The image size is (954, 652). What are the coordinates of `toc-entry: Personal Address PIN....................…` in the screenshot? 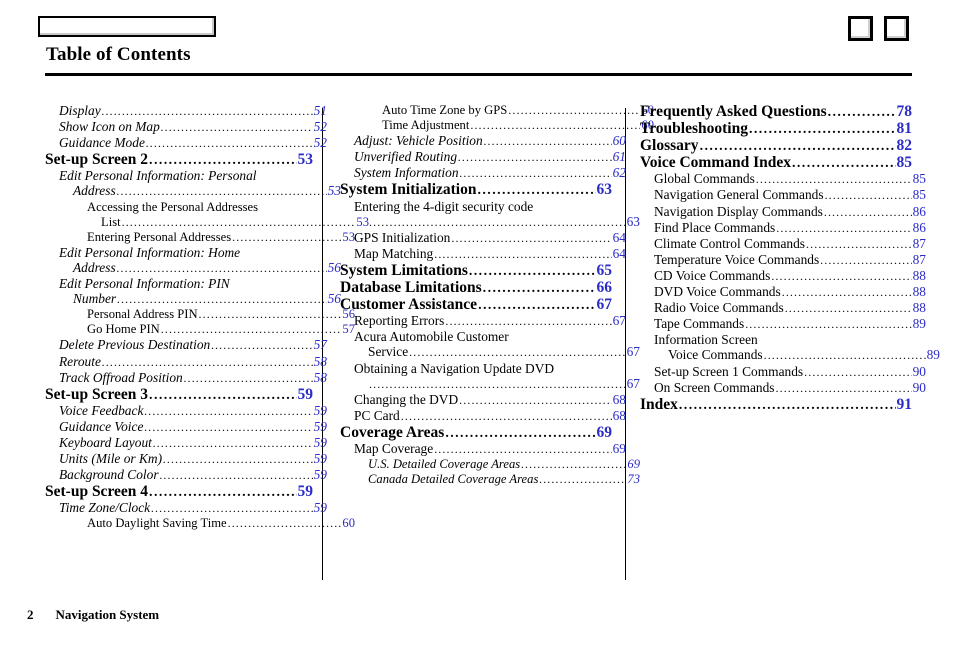 It's located at (200, 314).